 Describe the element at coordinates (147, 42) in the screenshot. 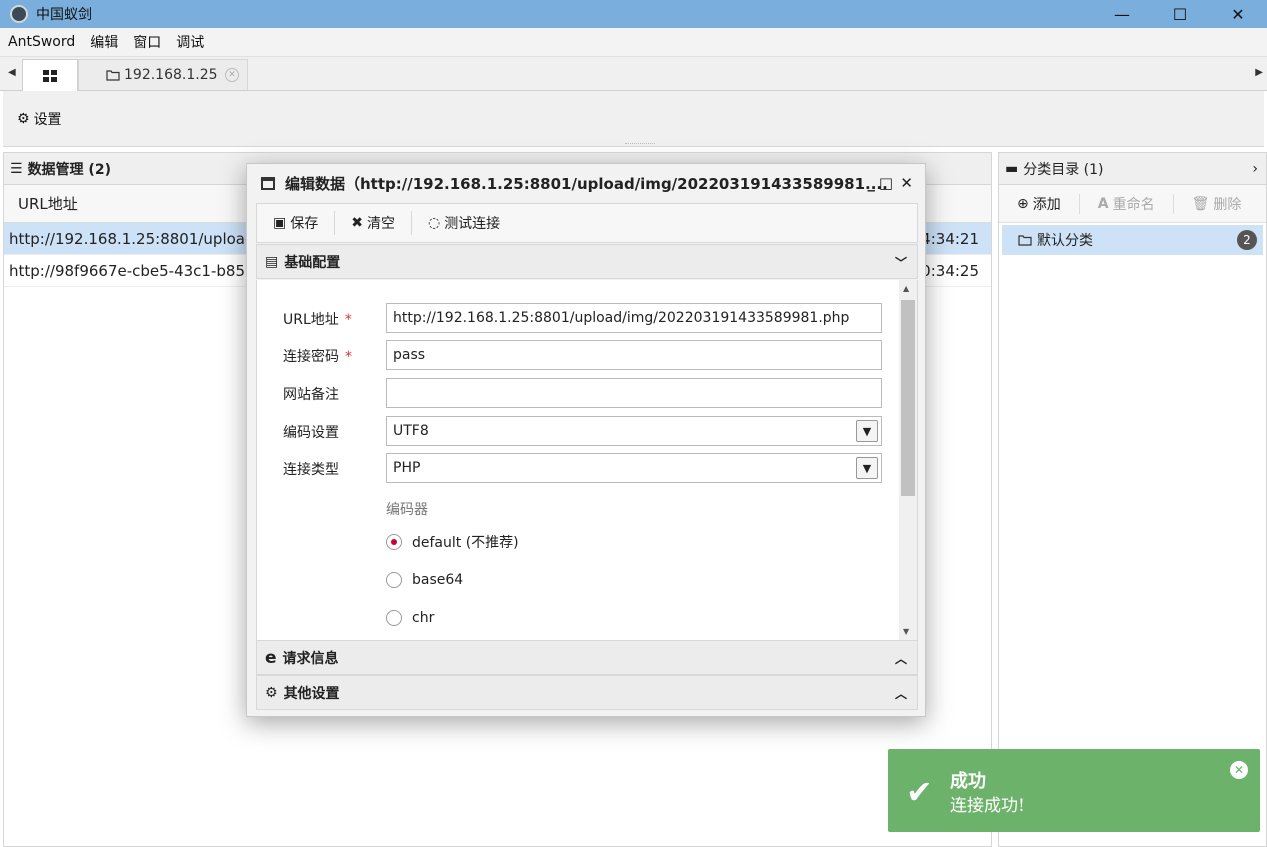

I see `menu-window: 窗口` at that location.